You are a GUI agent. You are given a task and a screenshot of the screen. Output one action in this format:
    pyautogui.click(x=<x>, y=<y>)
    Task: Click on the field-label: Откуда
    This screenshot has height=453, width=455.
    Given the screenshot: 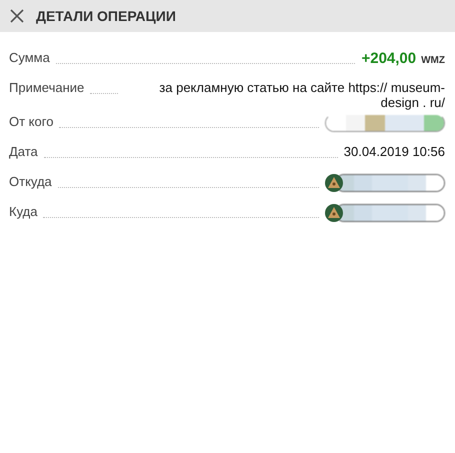 What is the action you would take?
    pyautogui.click(x=30, y=181)
    